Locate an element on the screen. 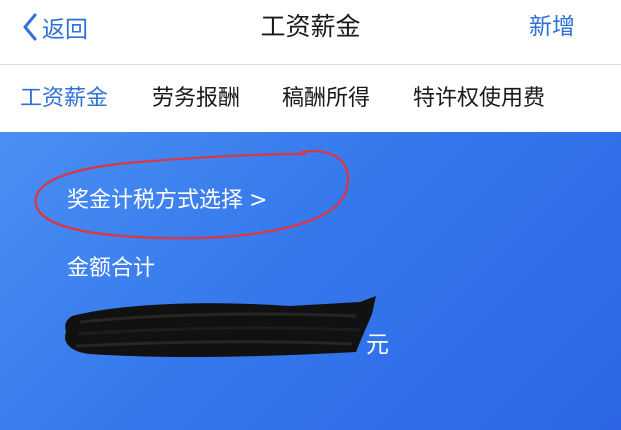 Image resolution: width=621 pixels, height=430 pixels. bonus-tax-method-label: 奖金计税方式选择 is located at coordinates (155, 200).